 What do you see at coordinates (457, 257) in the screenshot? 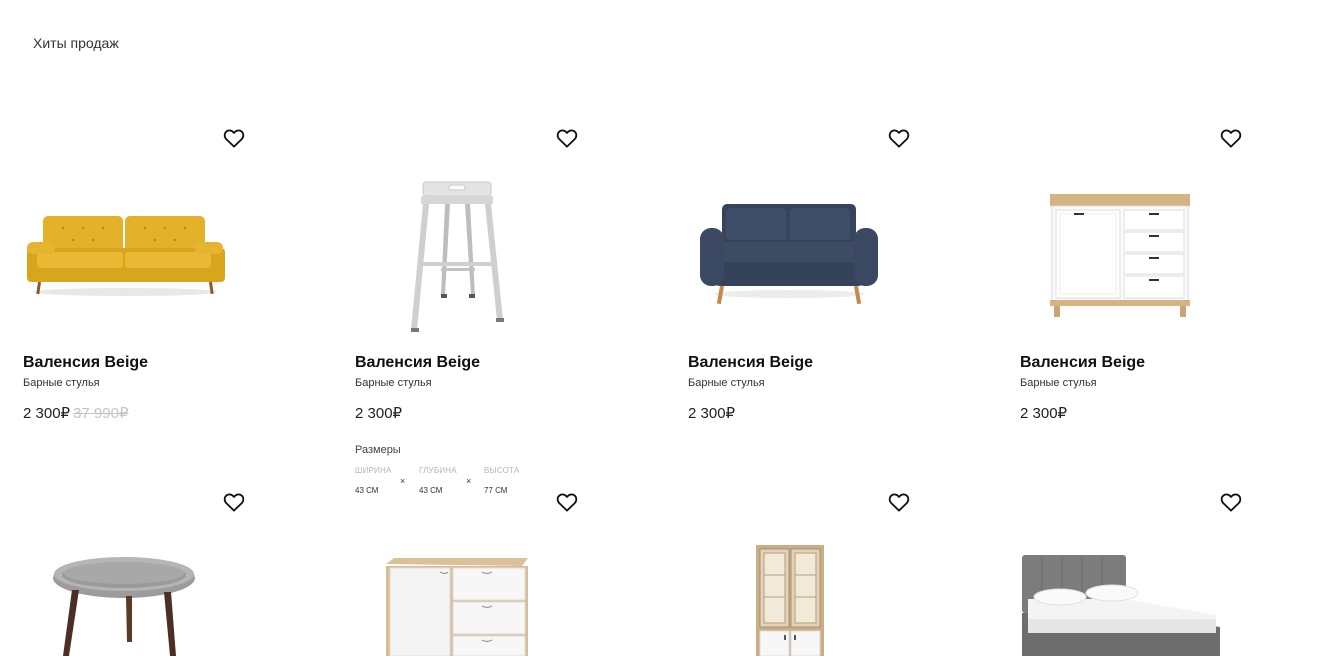
I see `product-image-bar-stool` at bounding box center [457, 257].